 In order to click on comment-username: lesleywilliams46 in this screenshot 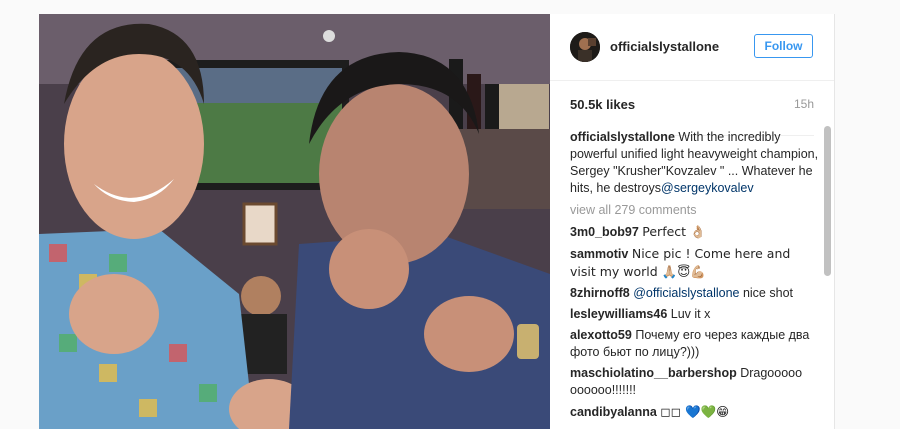, I will do `click(618, 314)`.